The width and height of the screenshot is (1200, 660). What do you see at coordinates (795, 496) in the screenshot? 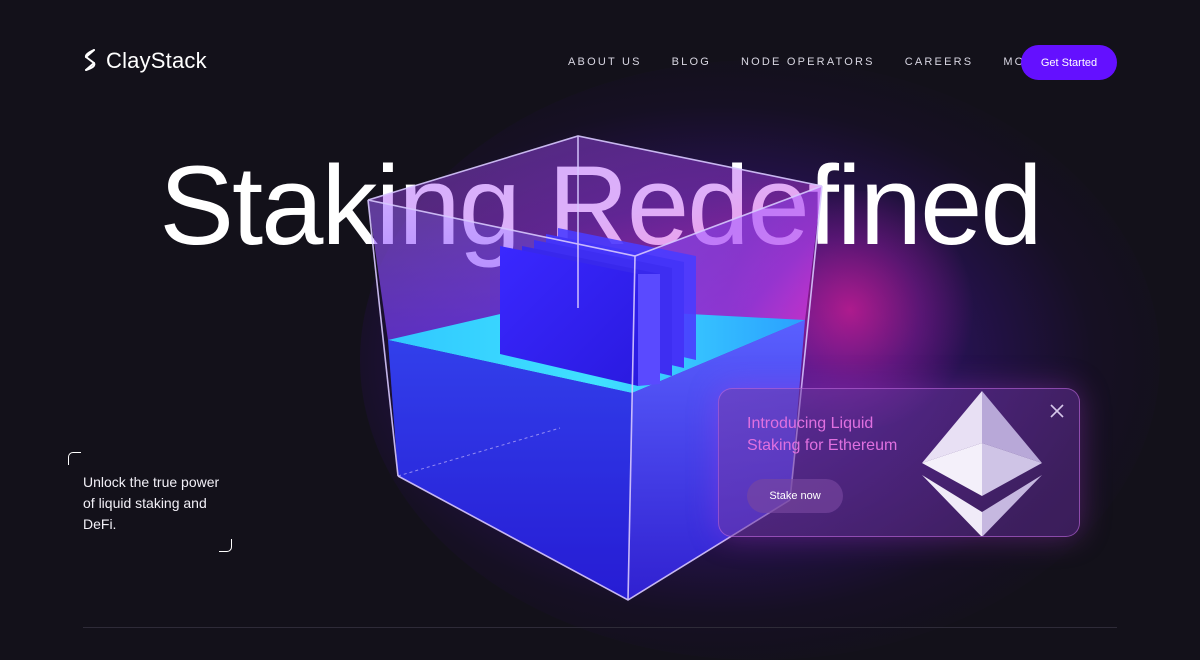
I see `stake-now-button: Stake now` at bounding box center [795, 496].